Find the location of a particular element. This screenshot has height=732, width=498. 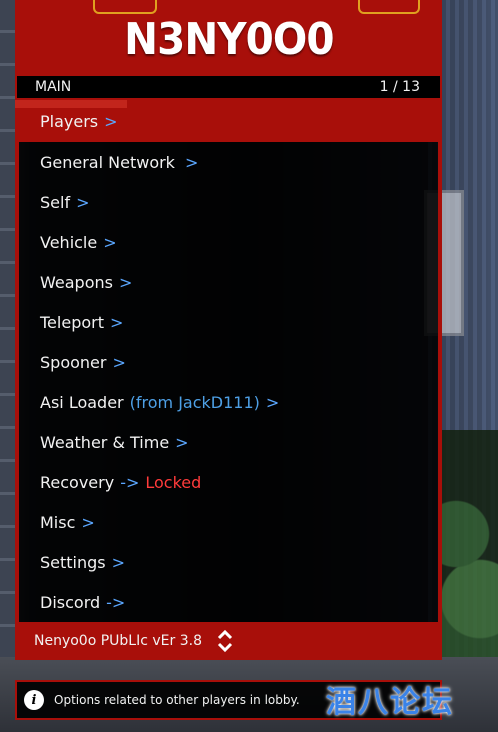

menu-item-label: Vehicle is located at coordinates (69, 242).